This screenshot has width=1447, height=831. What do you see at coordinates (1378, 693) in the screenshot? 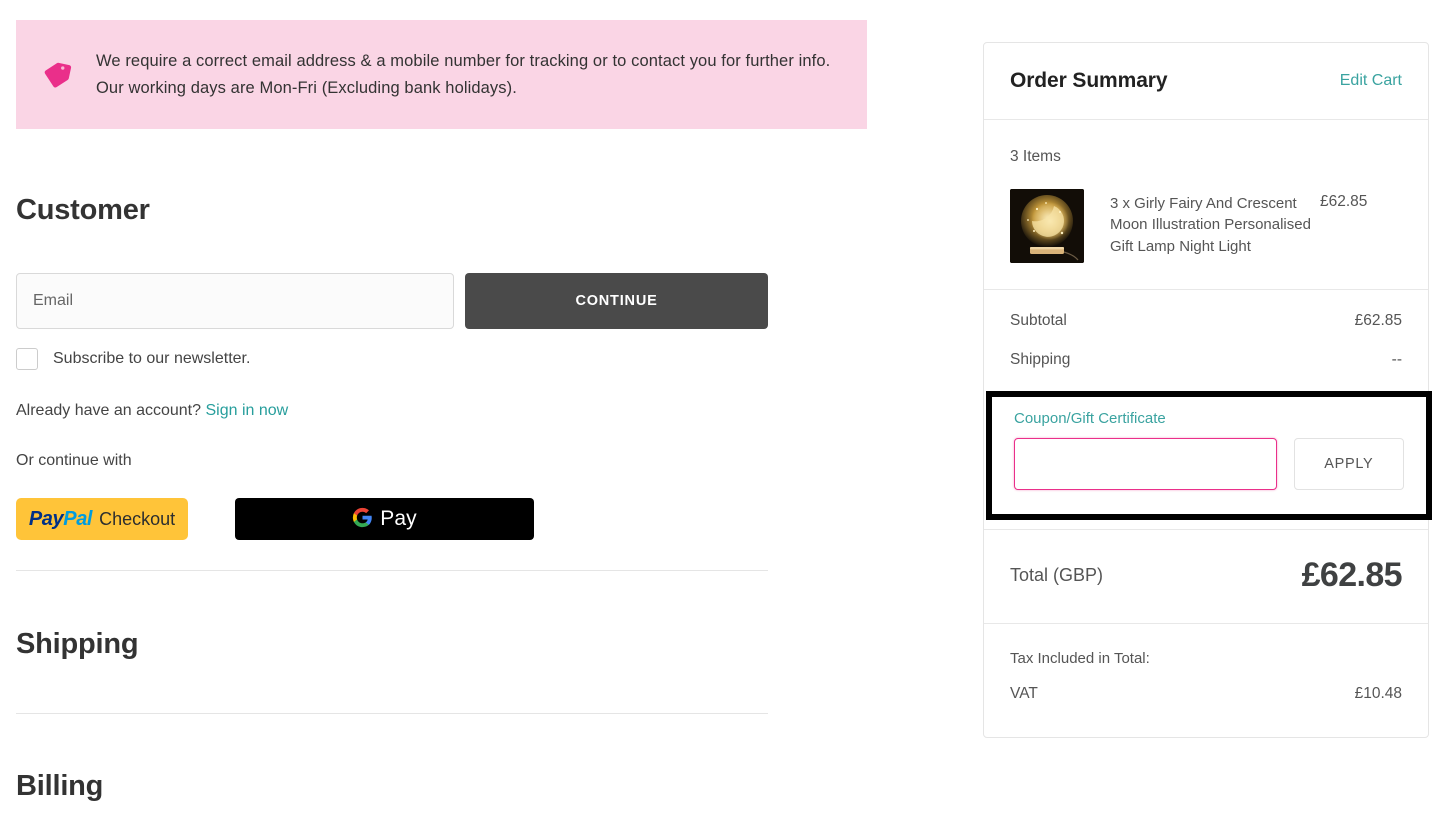
I see `vat-value: £10.48` at bounding box center [1378, 693].